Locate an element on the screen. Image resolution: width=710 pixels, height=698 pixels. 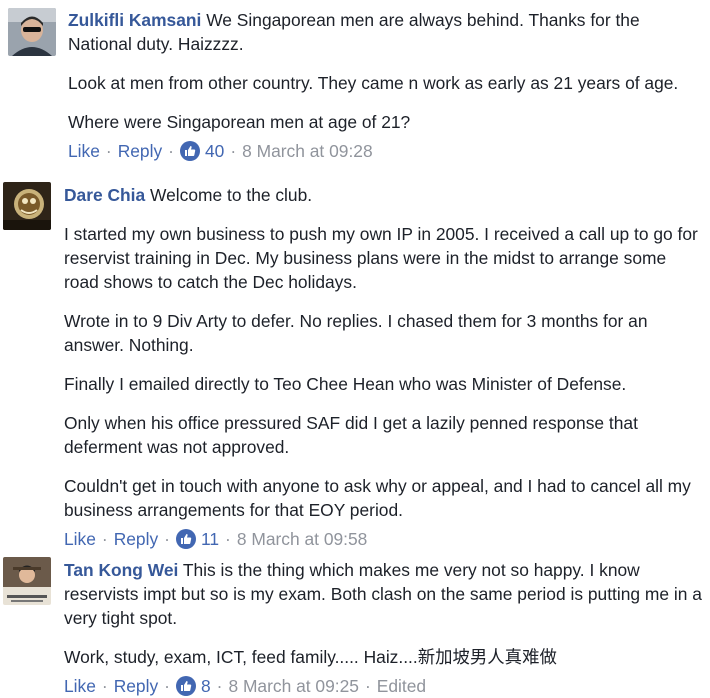
timestamp: 8 March at 09:28 is located at coordinates (307, 151).